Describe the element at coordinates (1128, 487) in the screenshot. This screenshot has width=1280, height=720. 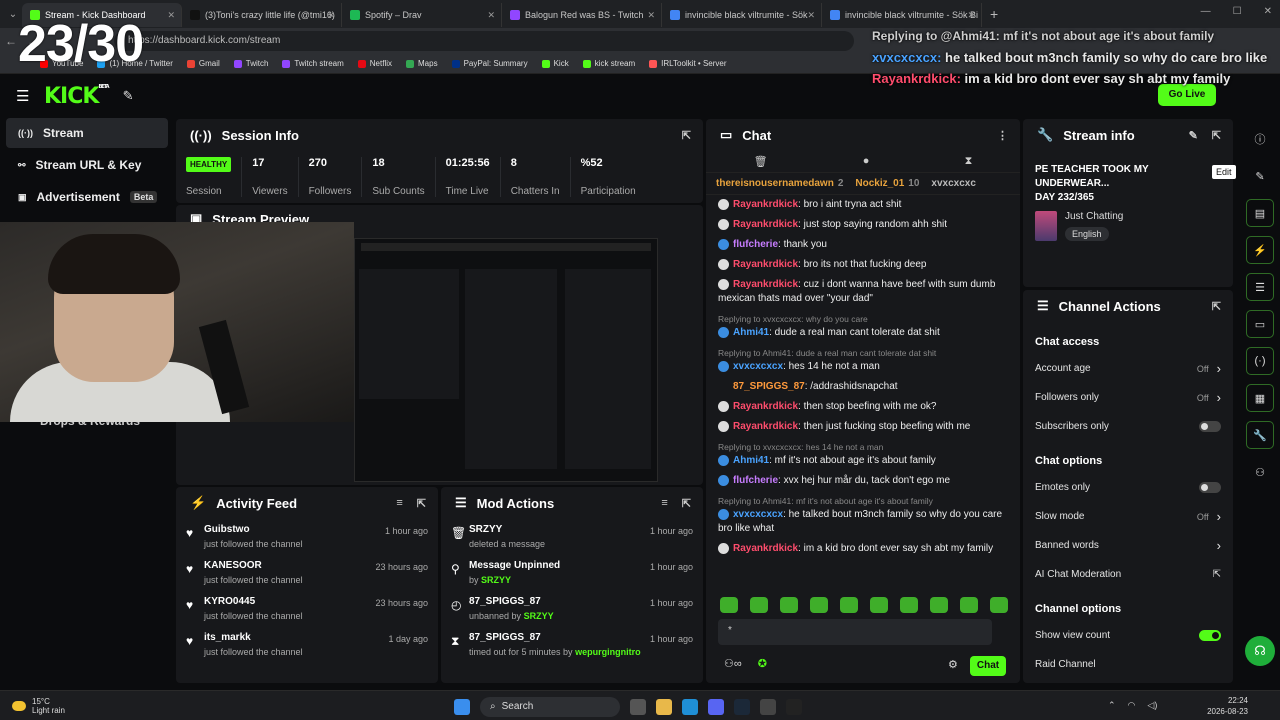
I see `setting-row-emotes-only: Emotes only` at that location.